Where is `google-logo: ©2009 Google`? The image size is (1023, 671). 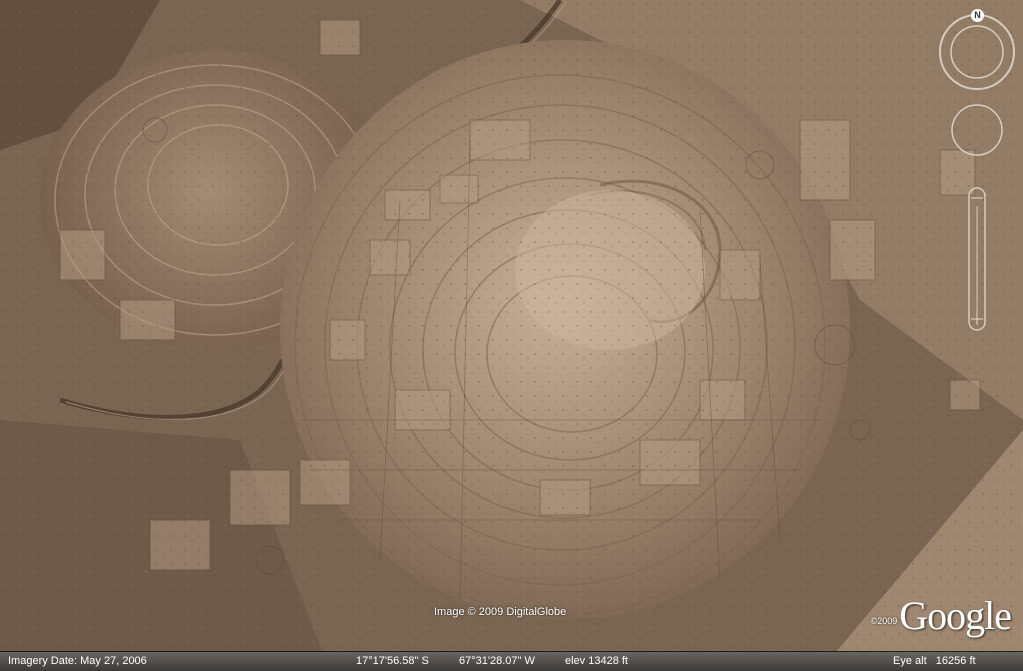
google-logo: ©2009 Google is located at coordinates (941, 614).